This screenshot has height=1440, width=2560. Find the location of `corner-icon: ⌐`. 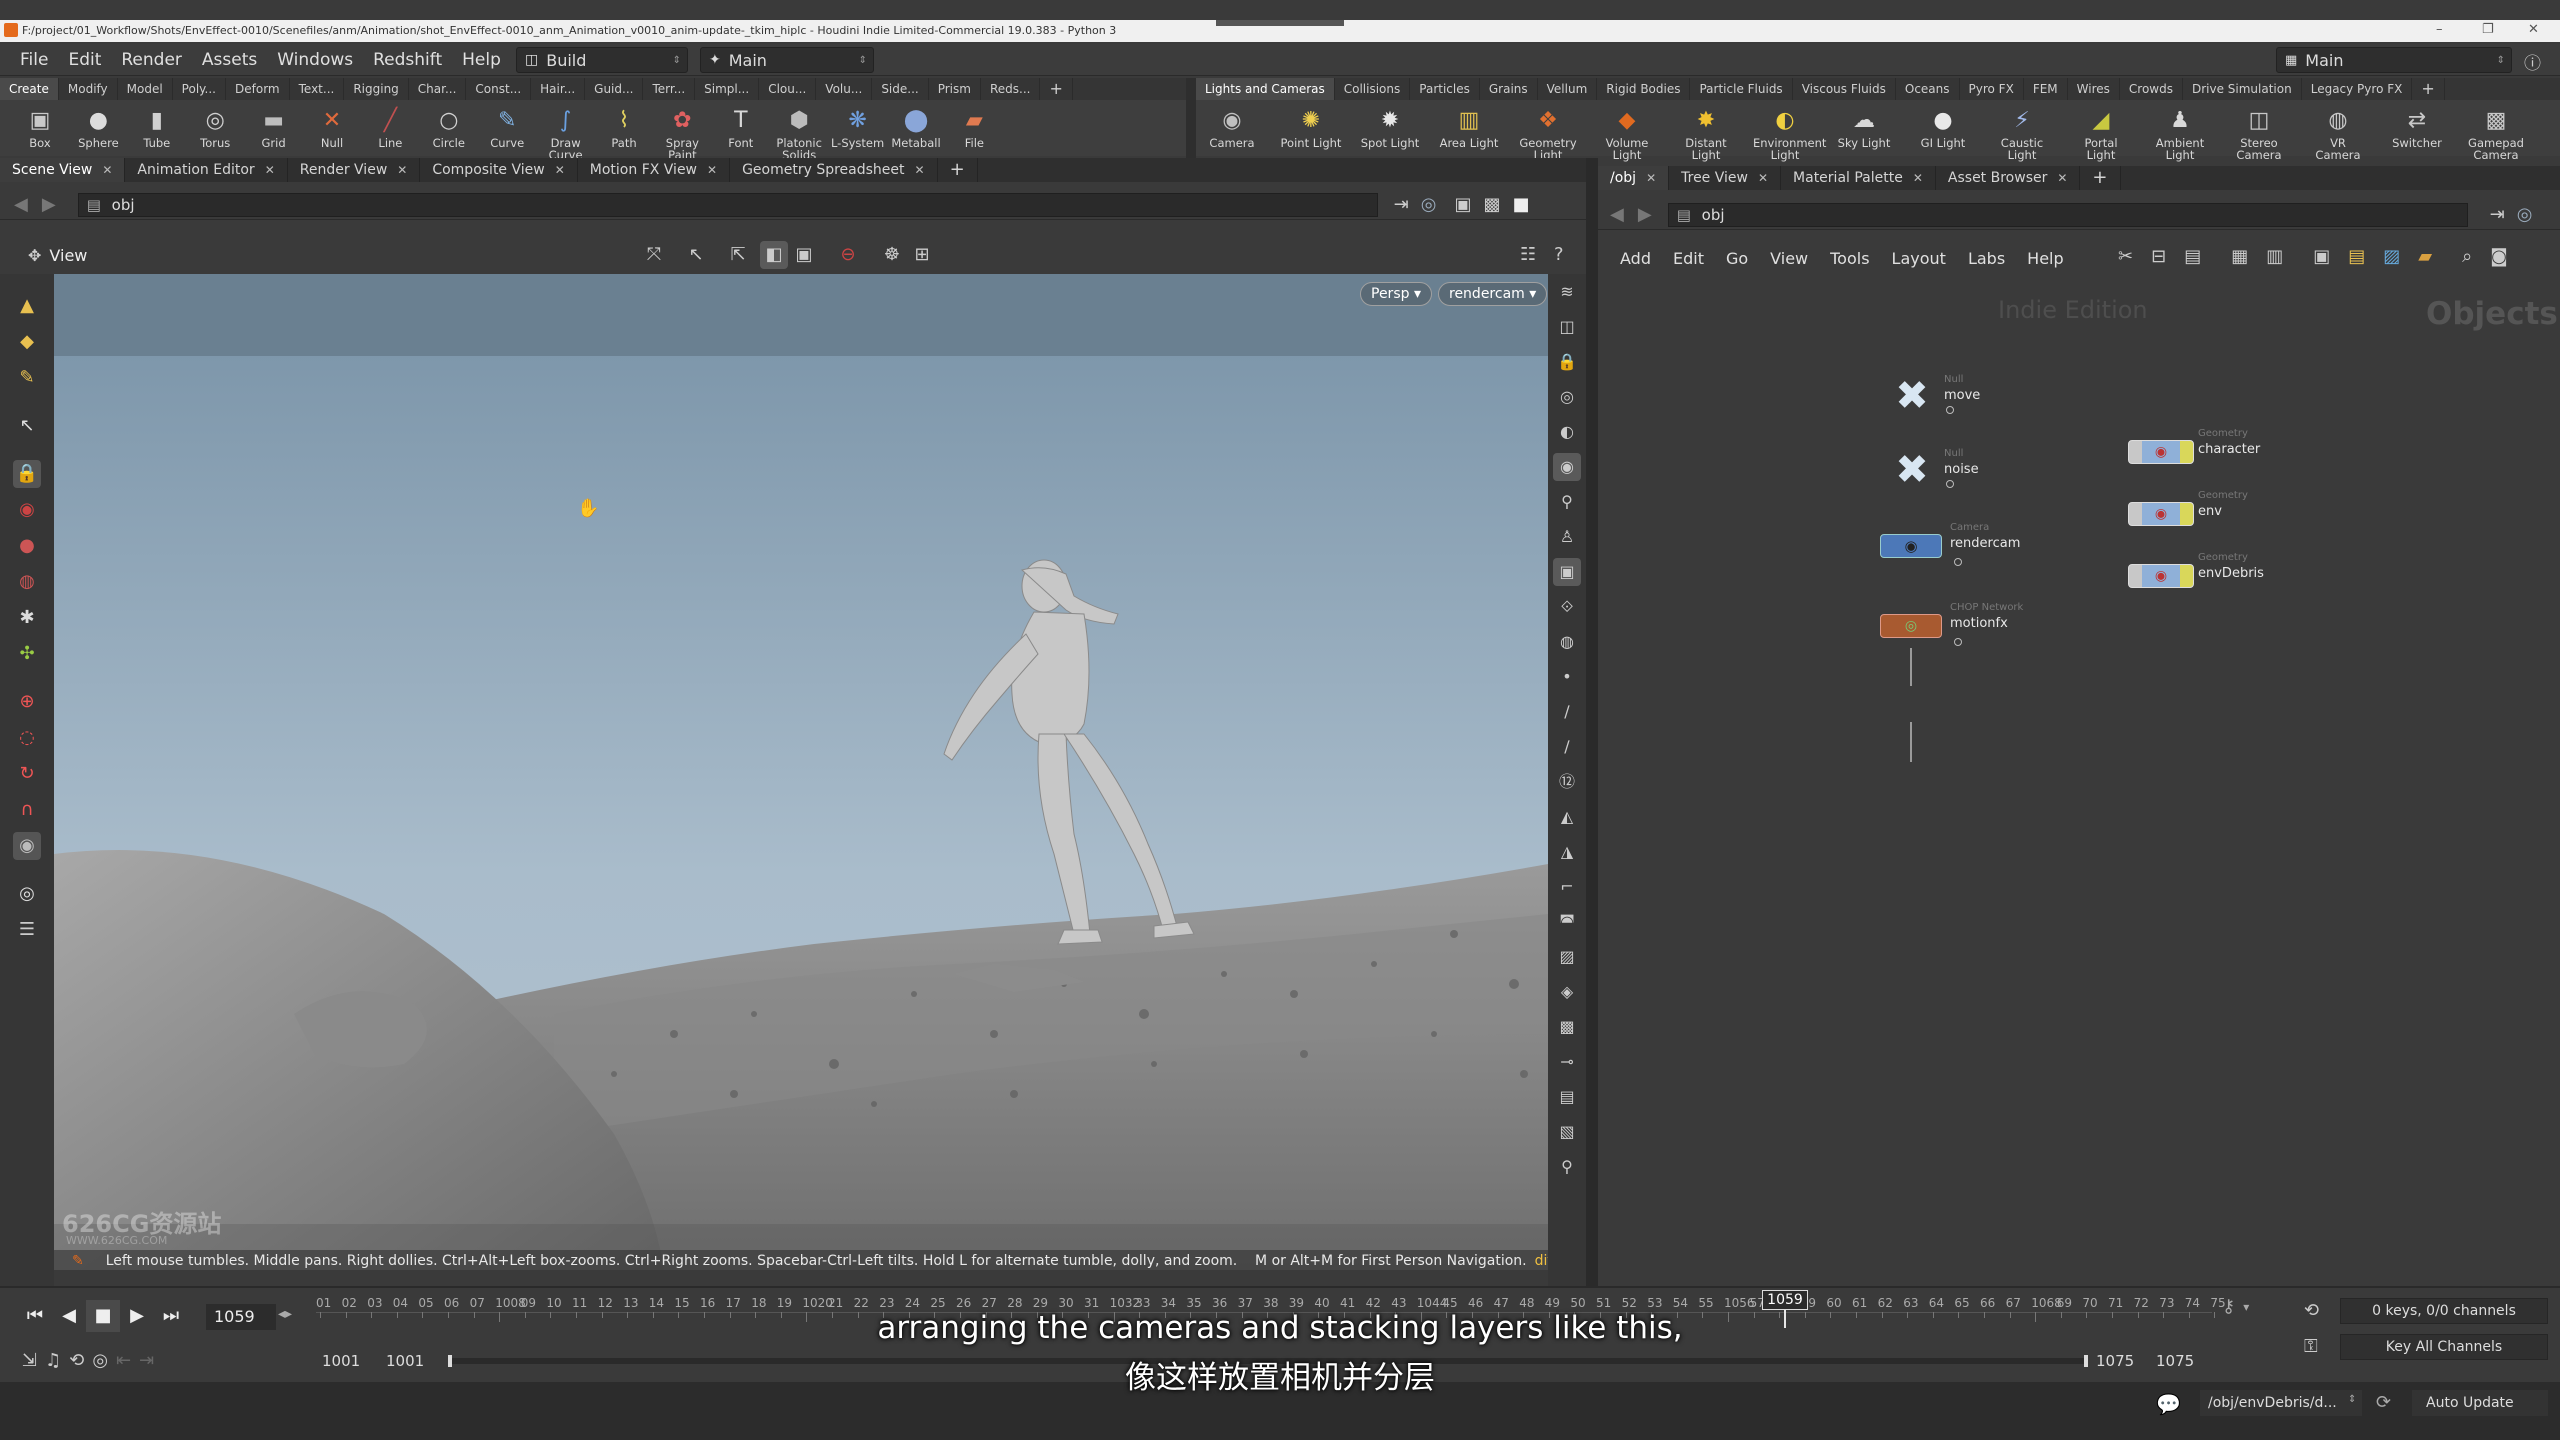

corner-icon: ⌐ is located at coordinates (1567, 887).